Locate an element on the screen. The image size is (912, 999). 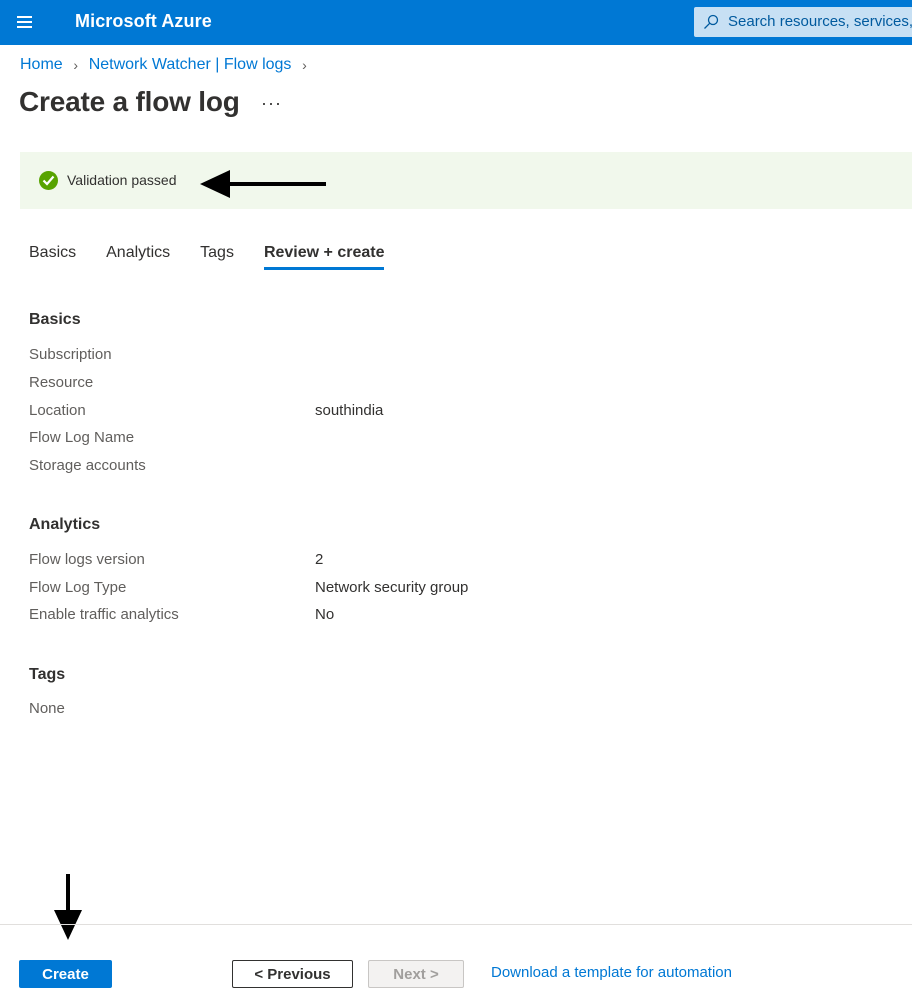
search-icon is located at coordinates (711, 21).